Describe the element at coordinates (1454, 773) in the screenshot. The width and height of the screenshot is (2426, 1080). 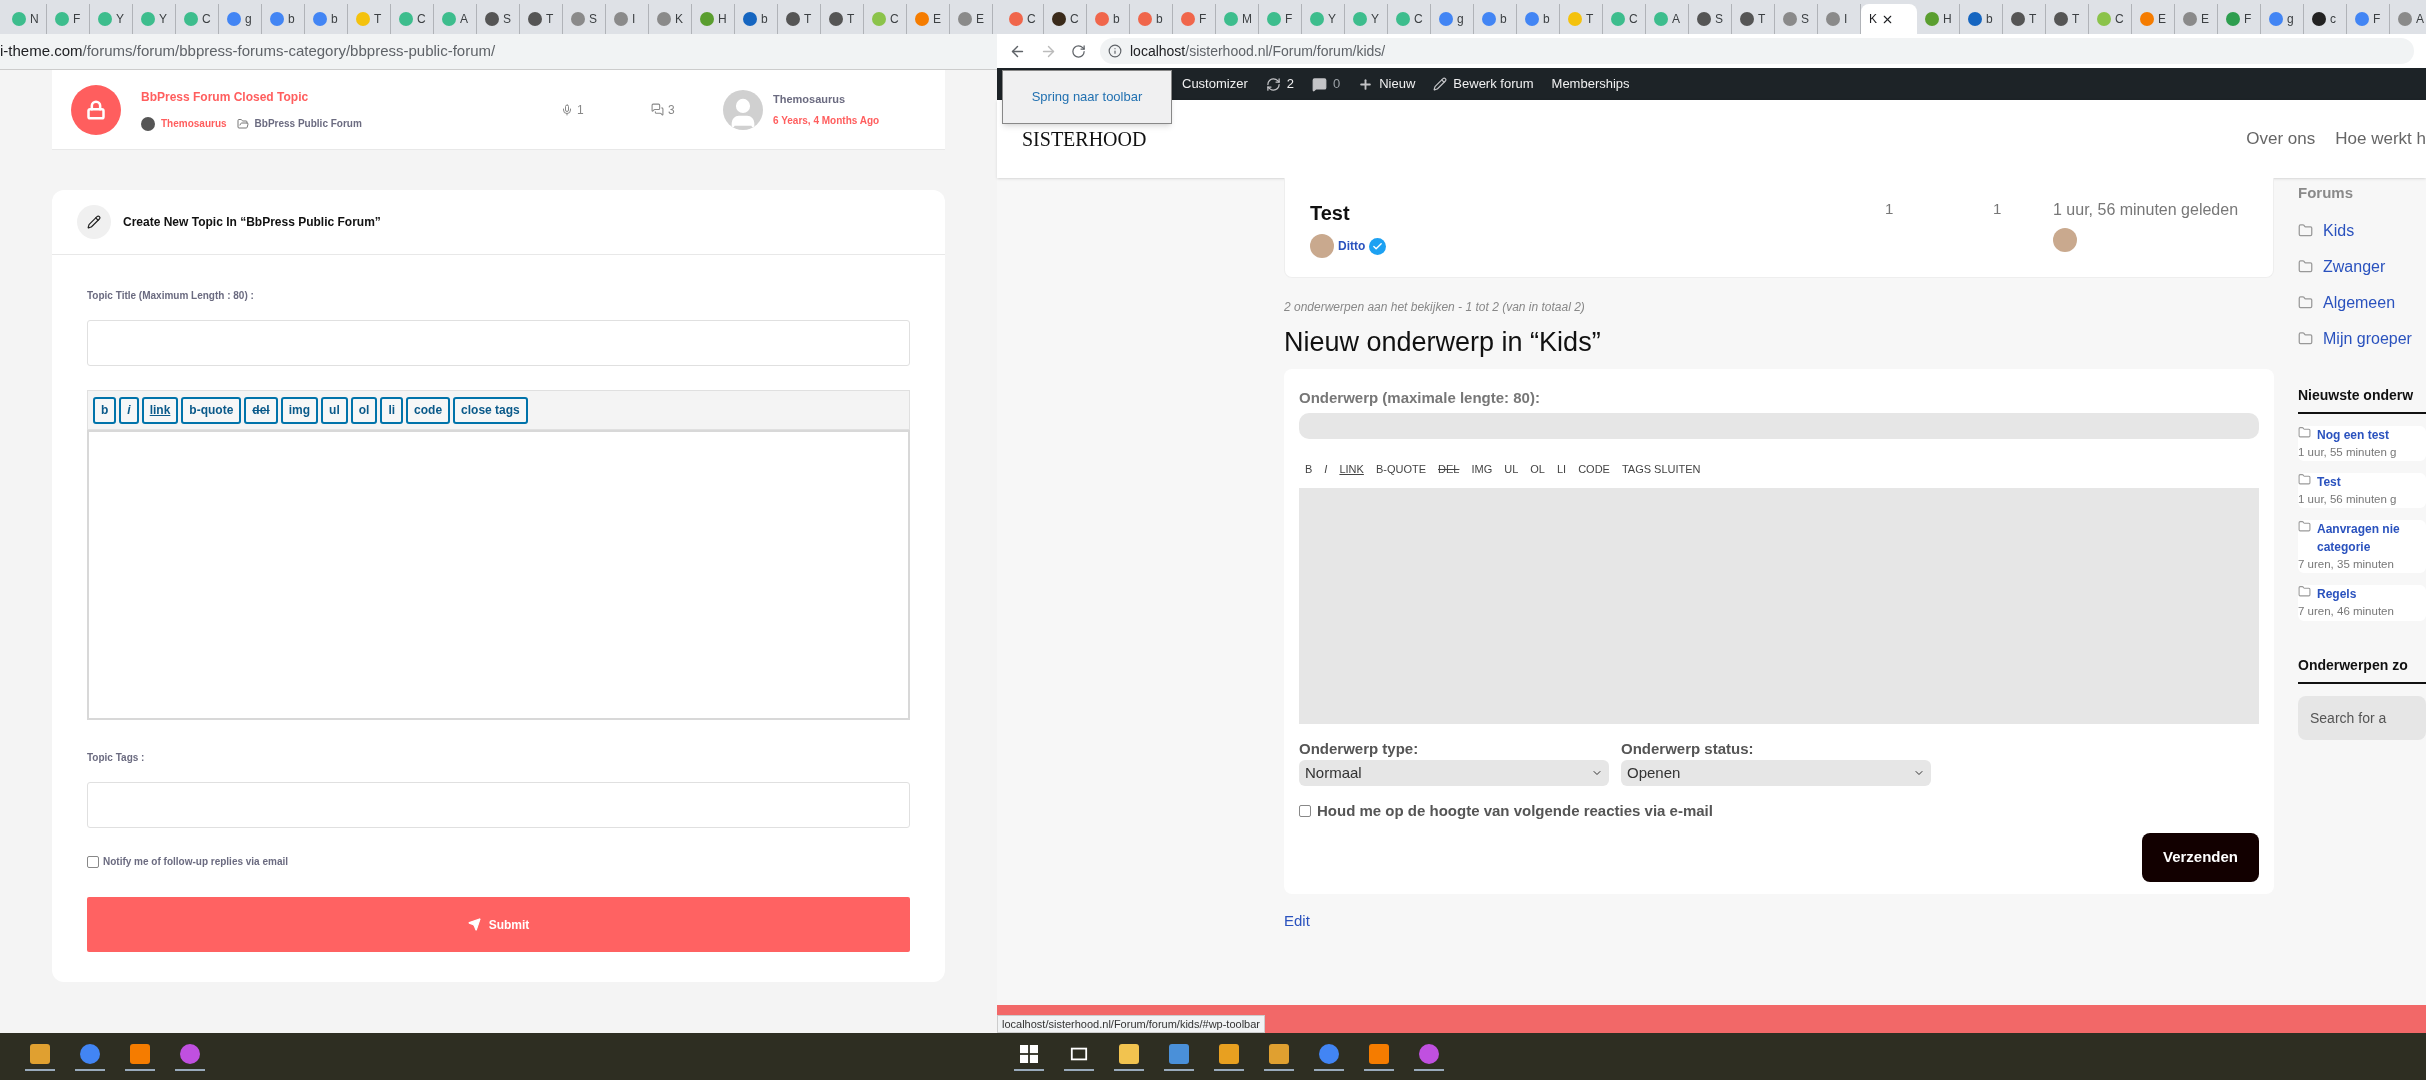
I see `select-dropdown: Normaal` at that location.